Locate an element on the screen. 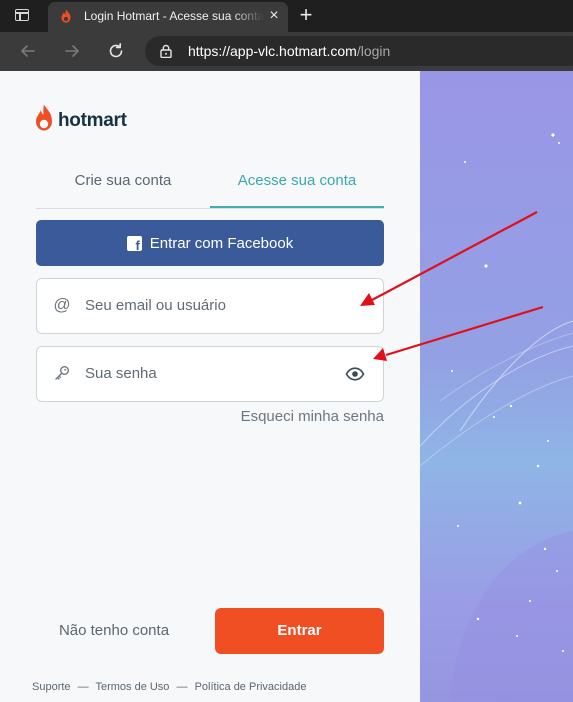  url-path: /login is located at coordinates (373, 51).